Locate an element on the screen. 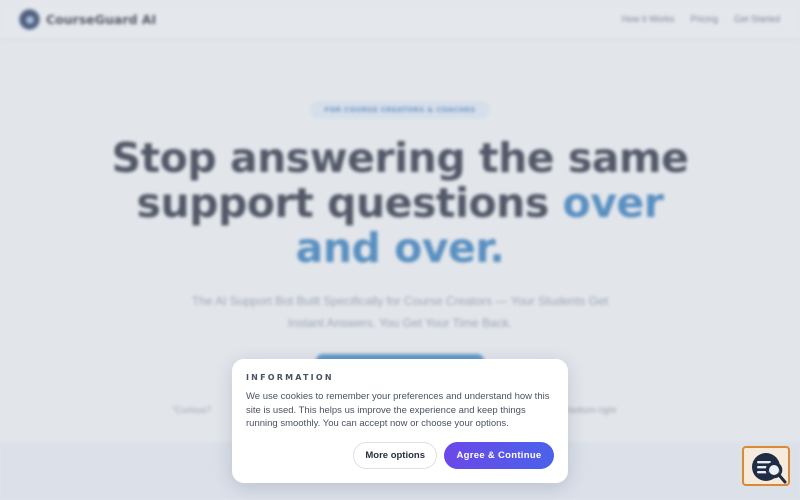  chat-search-icon is located at coordinates (769, 468).